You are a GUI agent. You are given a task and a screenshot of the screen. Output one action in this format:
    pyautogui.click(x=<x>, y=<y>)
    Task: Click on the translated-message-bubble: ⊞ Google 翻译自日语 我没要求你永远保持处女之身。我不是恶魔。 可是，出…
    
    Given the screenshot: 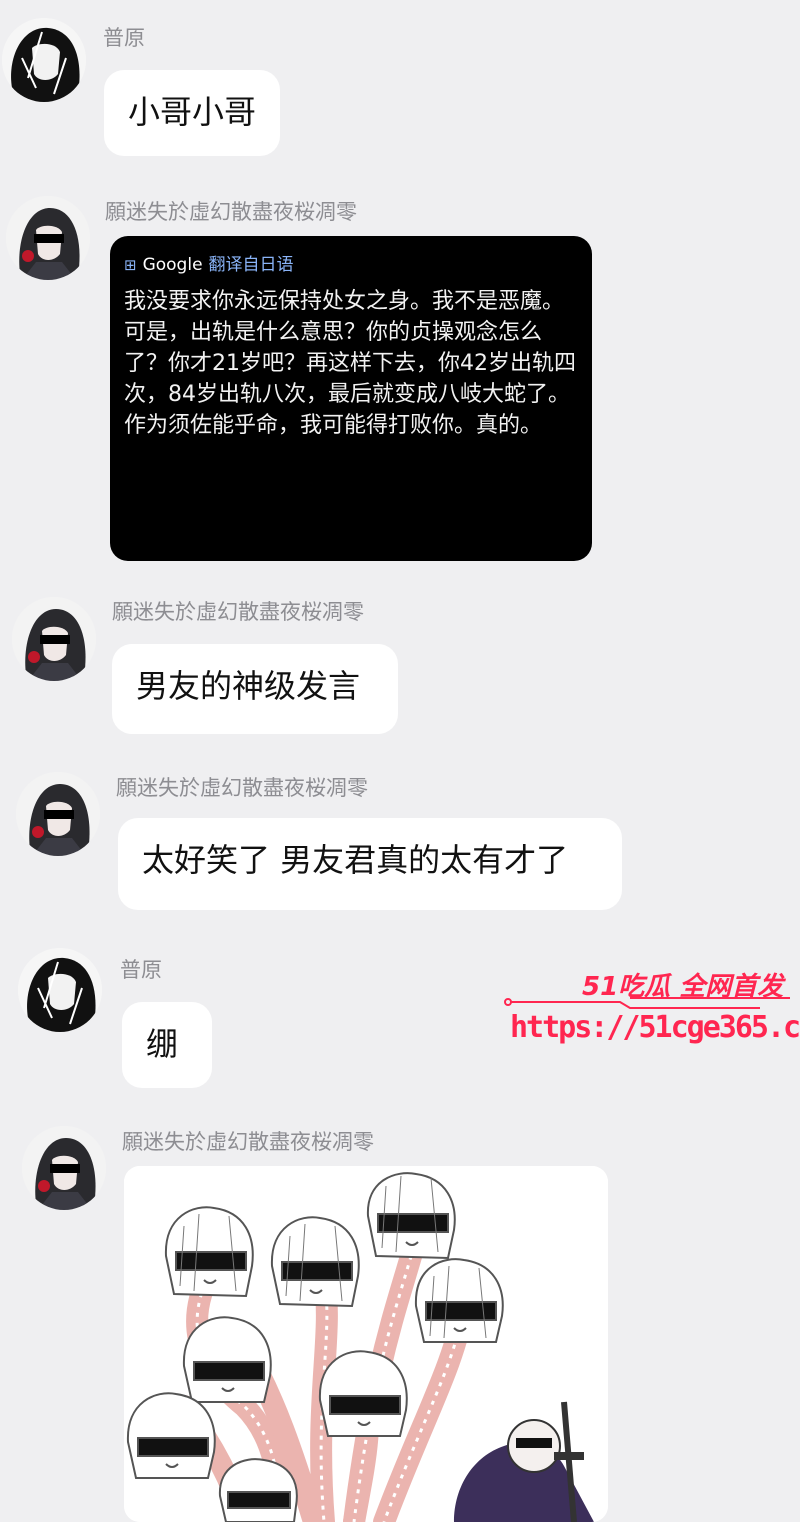 What is the action you would take?
    pyautogui.click(x=351, y=398)
    